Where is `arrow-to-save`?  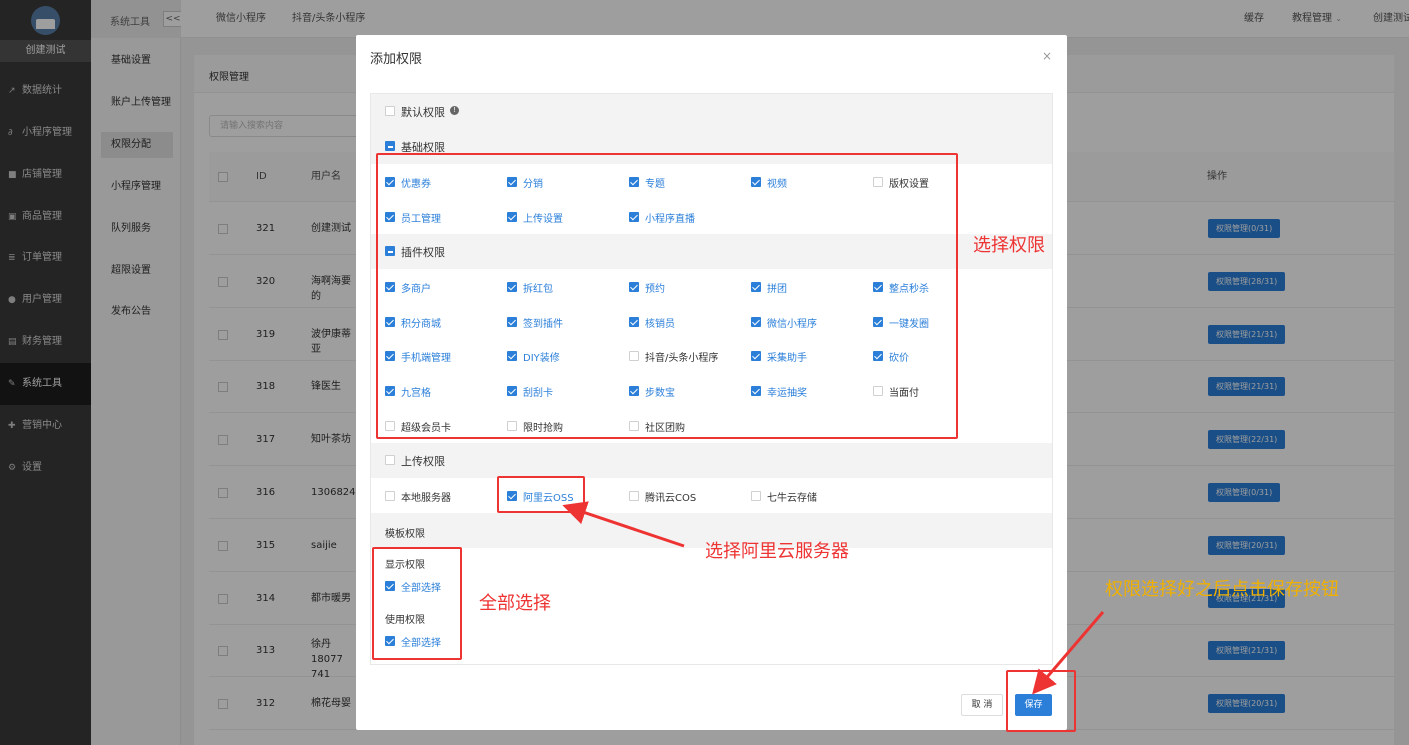 arrow-to-save is located at coordinates (1068, 653).